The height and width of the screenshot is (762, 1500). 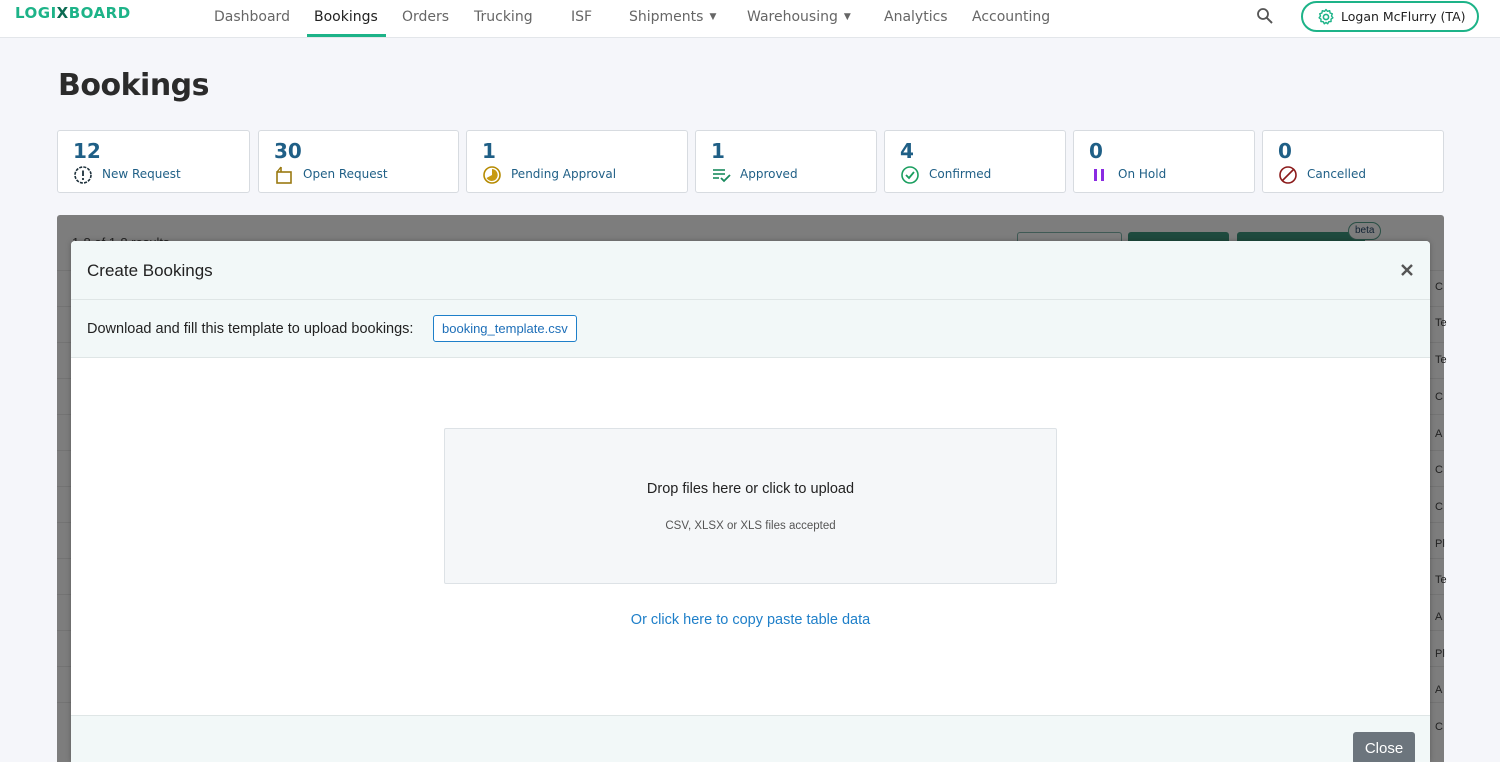 I want to click on user-menu-button: Logan McFlurry (TA), so click(x=1390, y=16).